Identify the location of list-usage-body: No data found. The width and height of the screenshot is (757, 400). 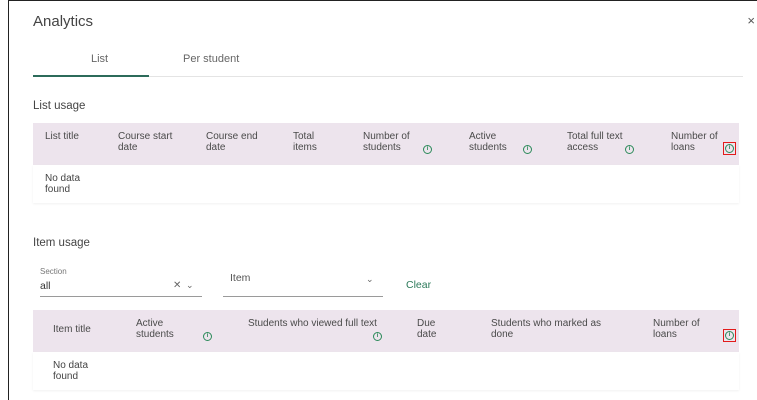
(386, 184).